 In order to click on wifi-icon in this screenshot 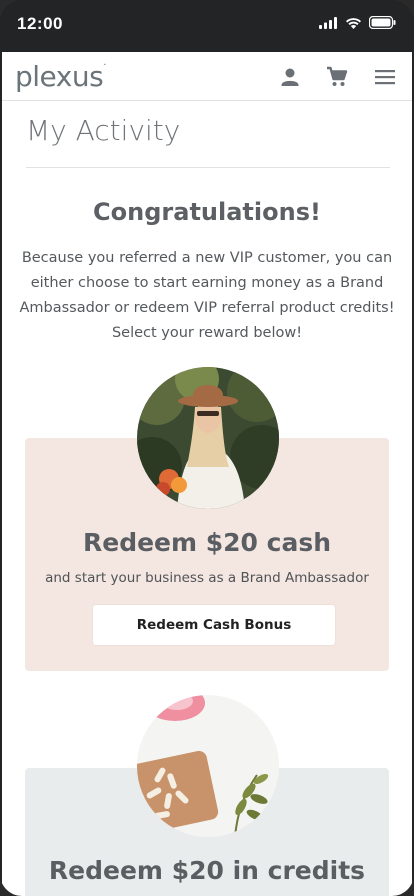, I will do `click(353, 23)`.